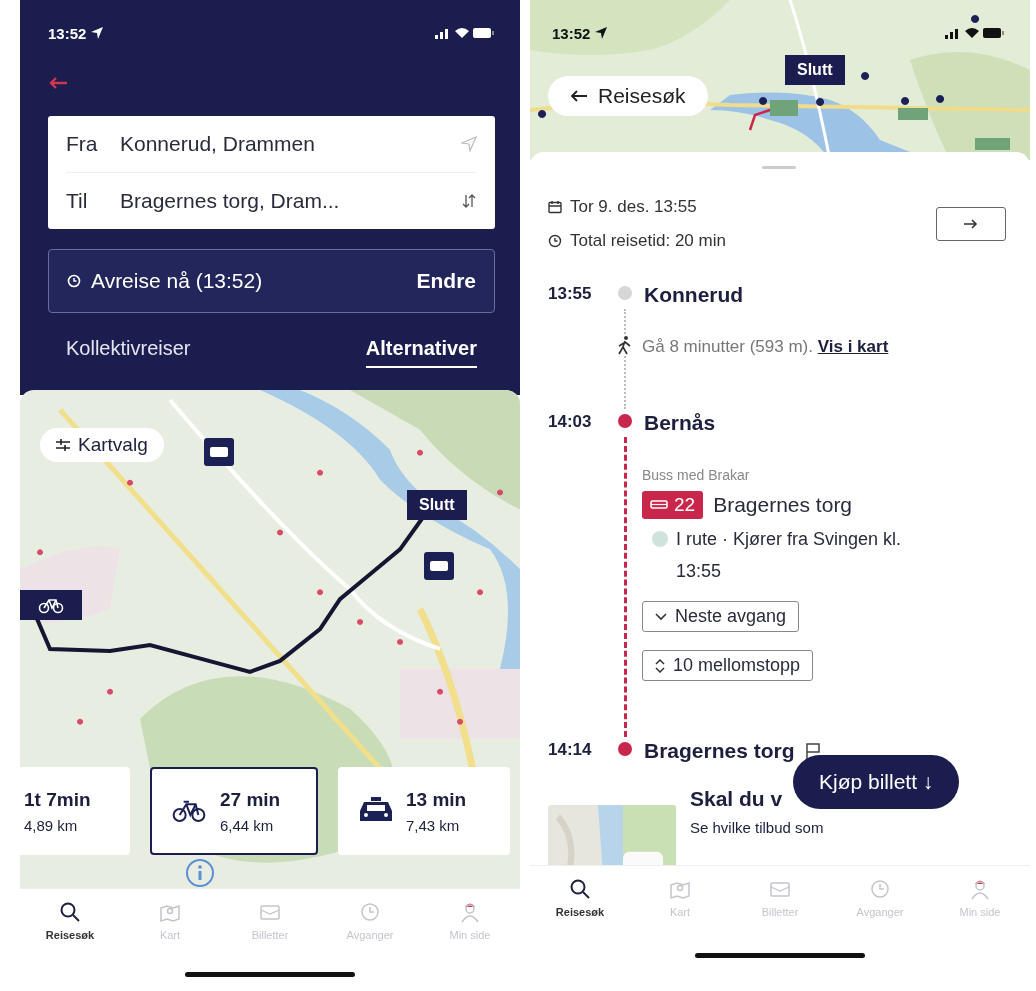 The height and width of the screenshot is (991, 1036). I want to click on next-departure-button: Neste avgang, so click(721, 616).